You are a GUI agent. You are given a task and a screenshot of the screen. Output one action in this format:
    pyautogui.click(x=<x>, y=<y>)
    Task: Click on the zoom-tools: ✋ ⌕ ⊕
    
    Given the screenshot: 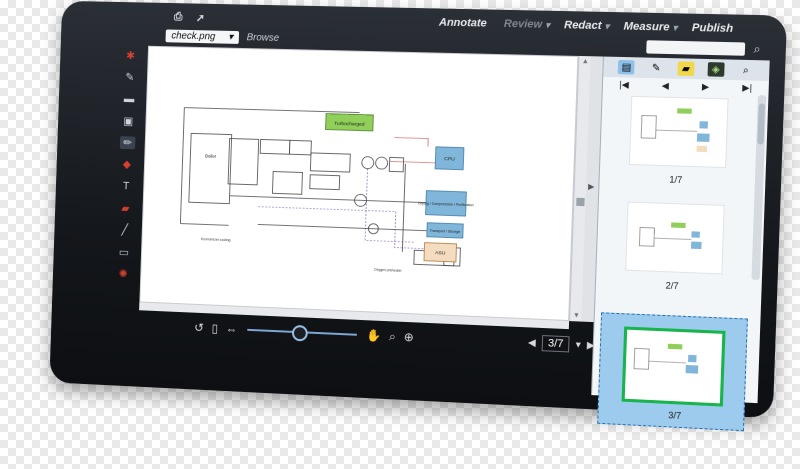 What is the action you would take?
    pyautogui.click(x=390, y=336)
    